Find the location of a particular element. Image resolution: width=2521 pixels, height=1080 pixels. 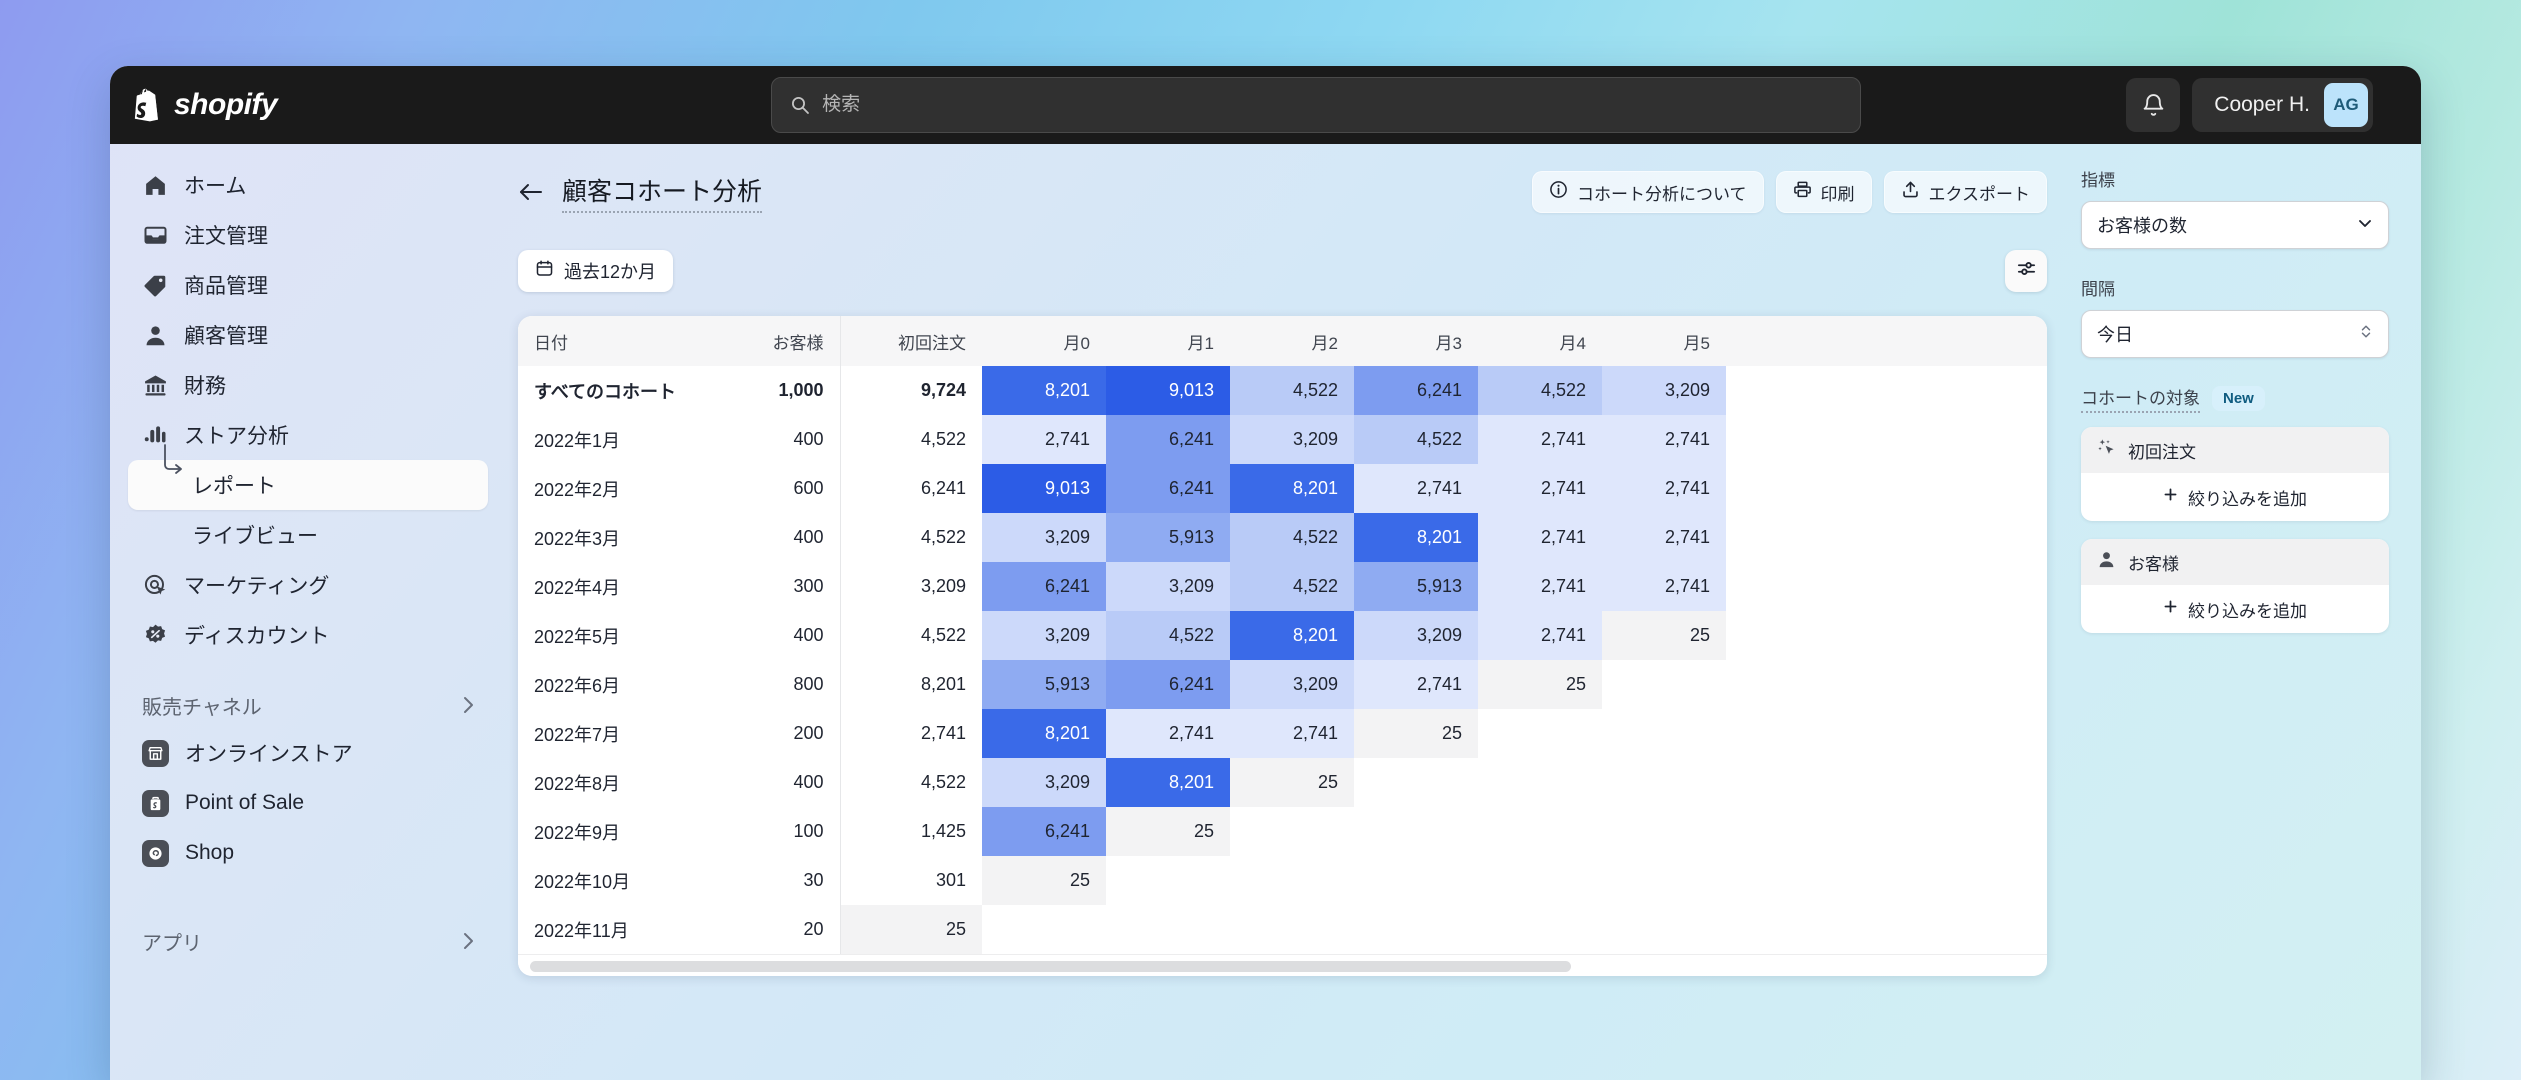

search-box is located at coordinates (1316, 105).